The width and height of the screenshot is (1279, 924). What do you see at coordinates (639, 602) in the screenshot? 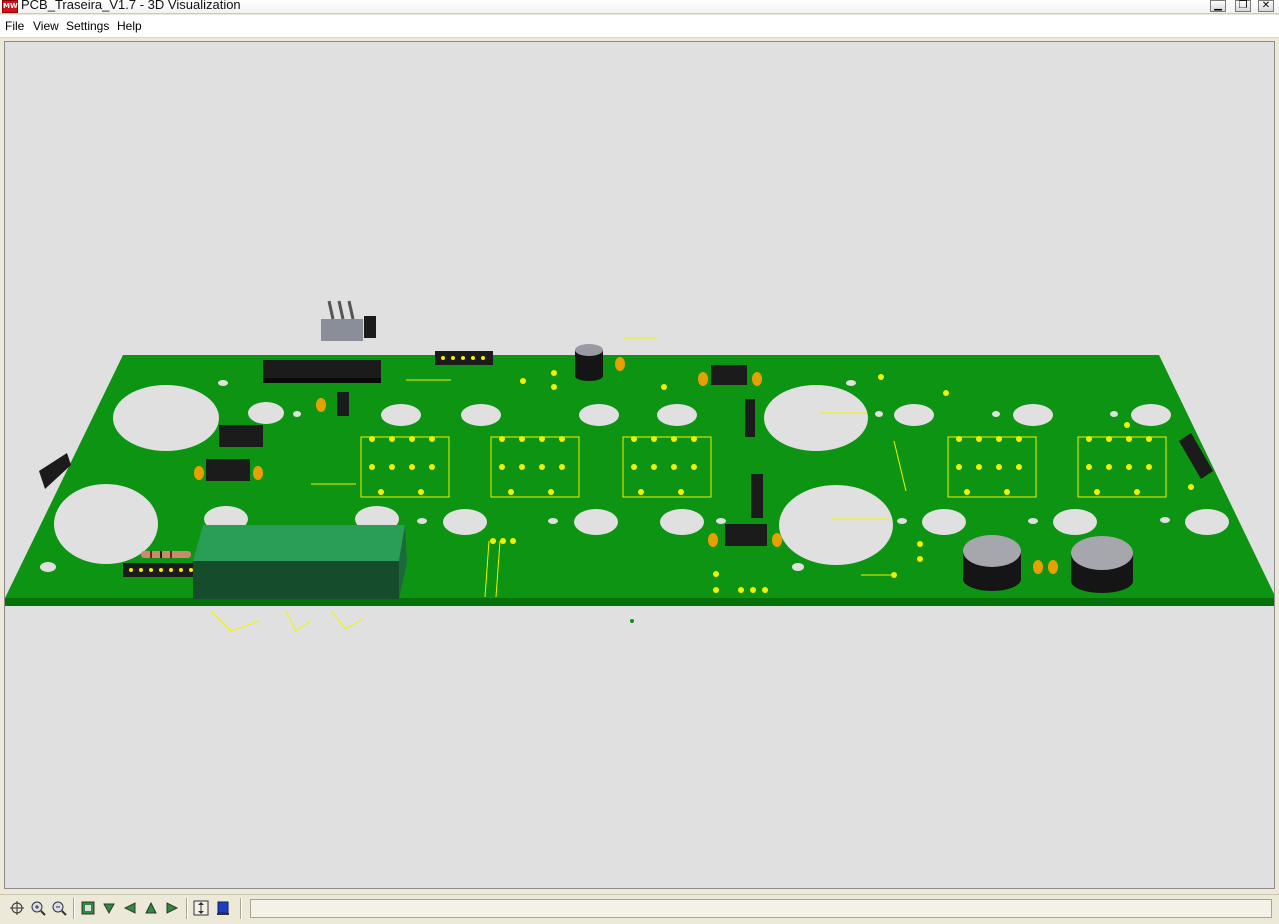
I see `board-edge` at bounding box center [639, 602].